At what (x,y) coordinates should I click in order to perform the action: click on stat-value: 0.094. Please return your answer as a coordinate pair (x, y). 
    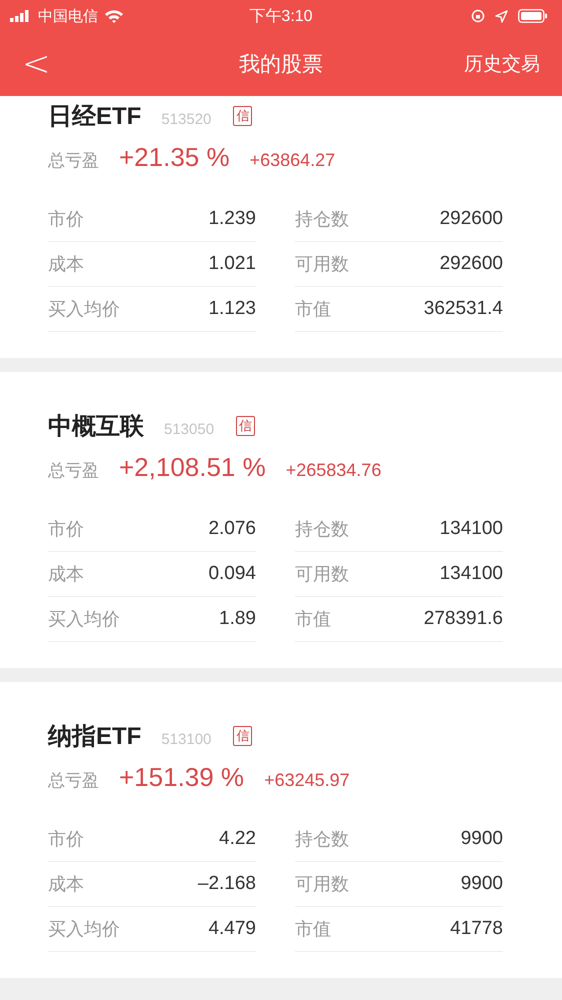
    Looking at the image, I should click on (232, 574).